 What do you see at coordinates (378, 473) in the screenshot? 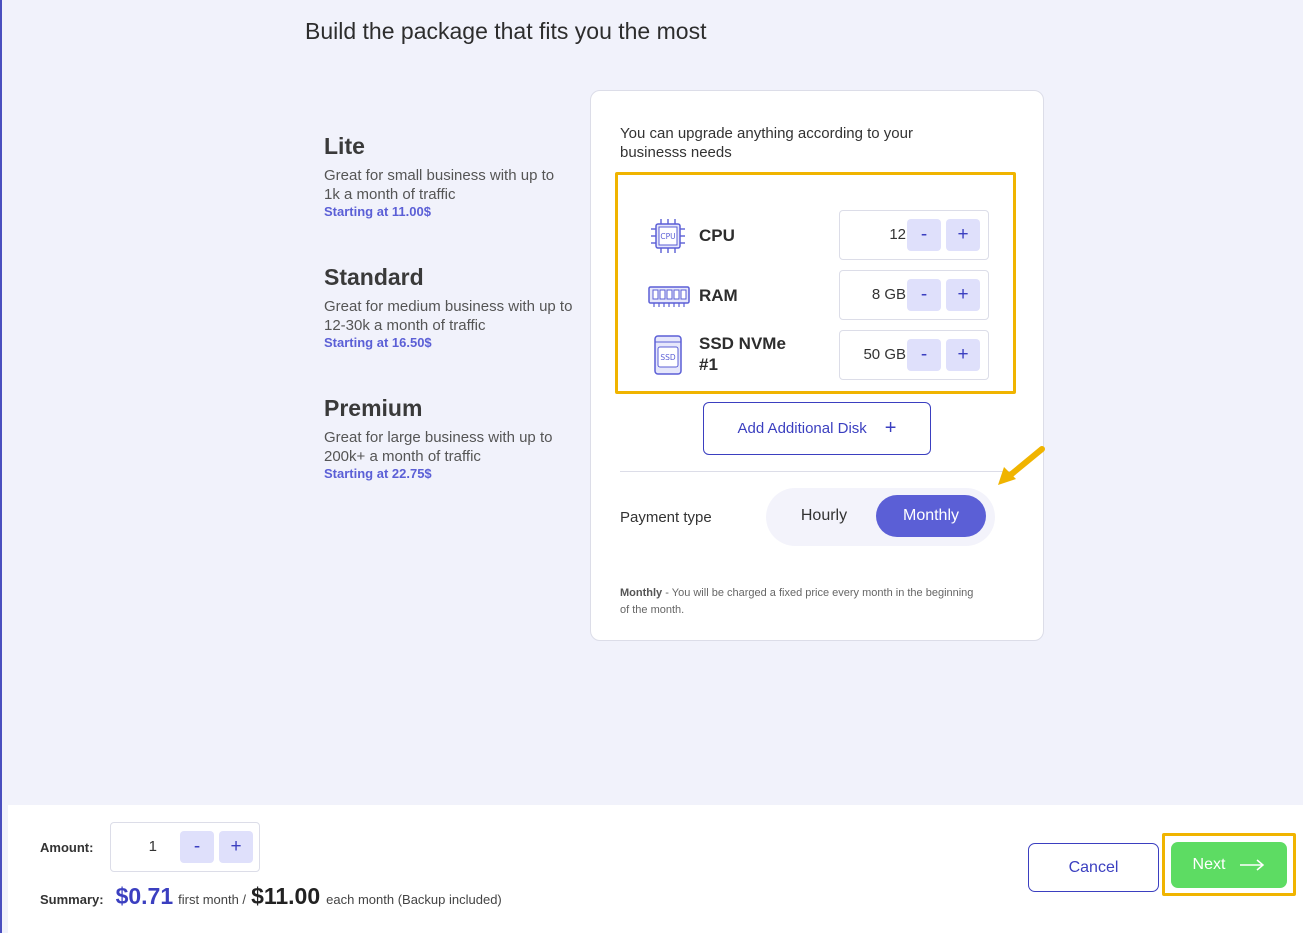
I see `plan-price: Starting at 22.75$` at bounding box center [378, 473].